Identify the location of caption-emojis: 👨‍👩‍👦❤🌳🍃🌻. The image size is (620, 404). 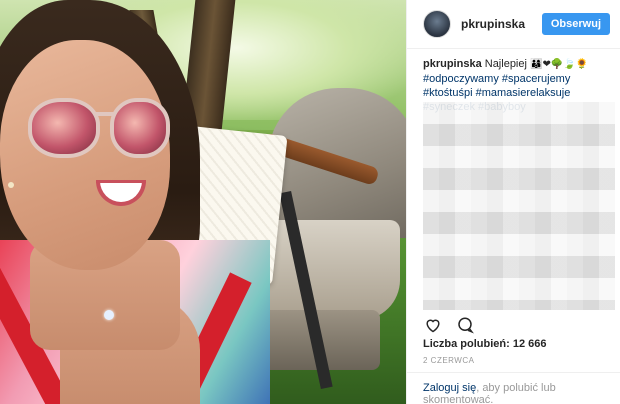
(559, 64).